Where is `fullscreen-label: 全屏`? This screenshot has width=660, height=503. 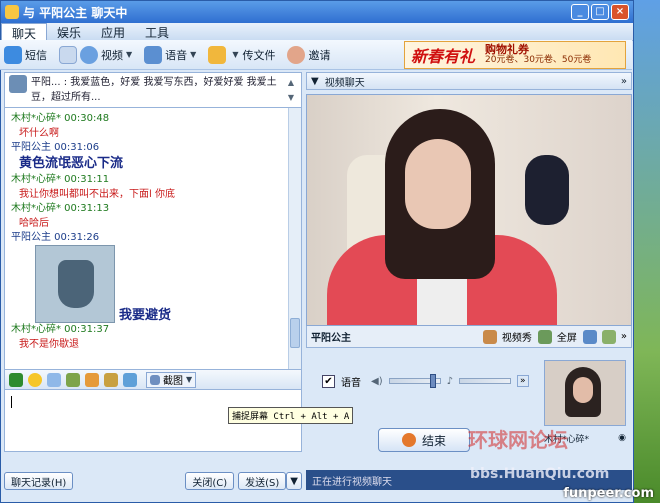
fullscreen-label: 全屏 is located at coordinates (566, 338).